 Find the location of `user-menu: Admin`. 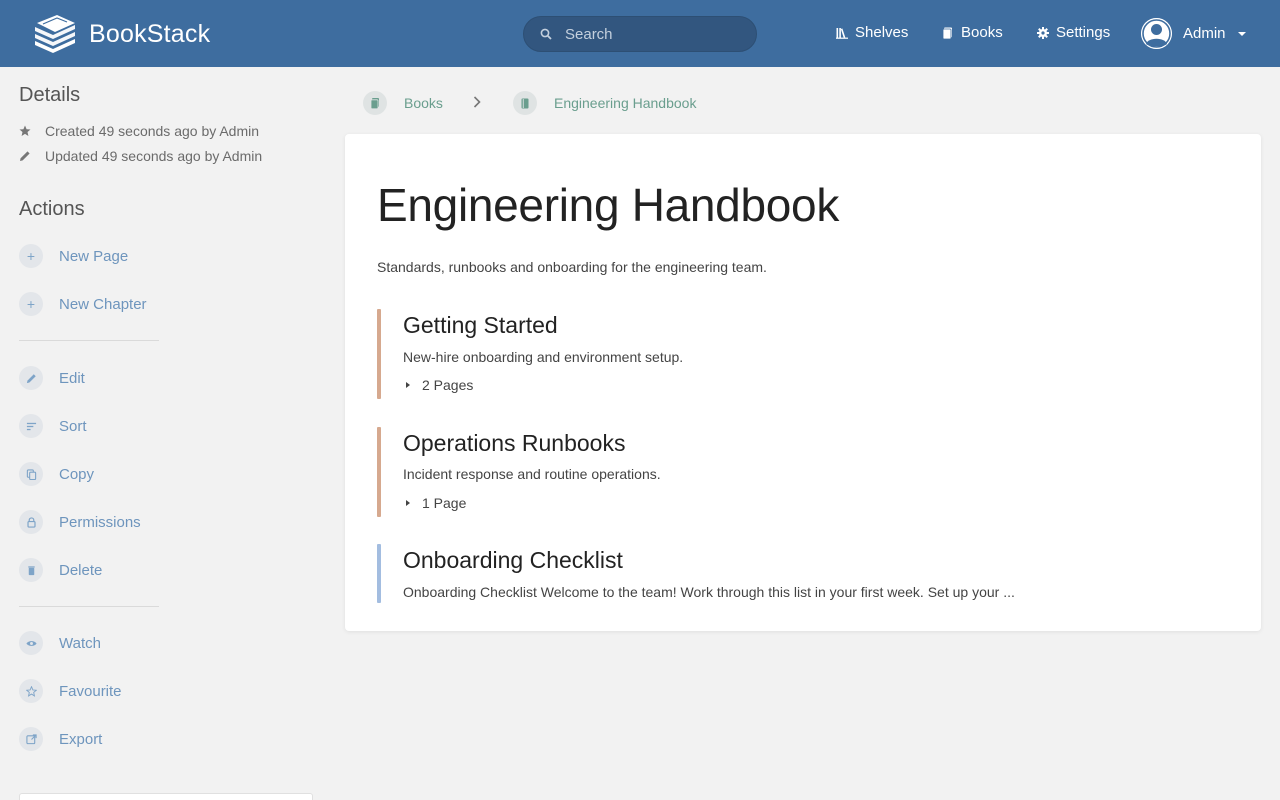

user-menu: Admin is located at coordinates (1193, 33).